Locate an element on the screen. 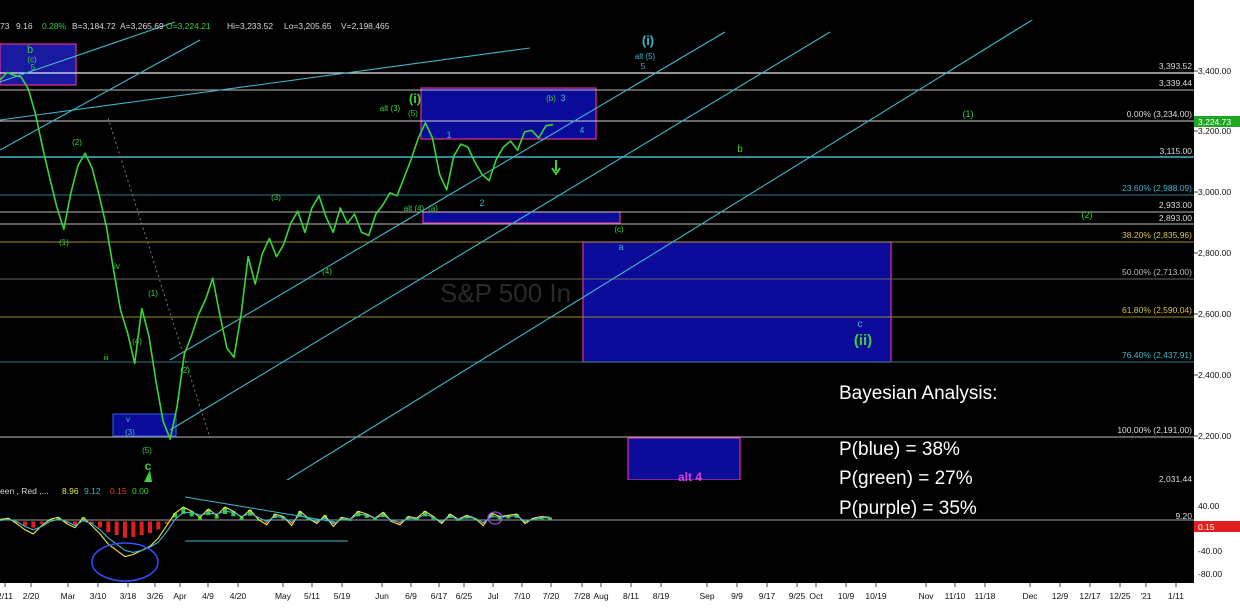  fib-level-label: 2,031.44 is located at coordinates (1175, 479).